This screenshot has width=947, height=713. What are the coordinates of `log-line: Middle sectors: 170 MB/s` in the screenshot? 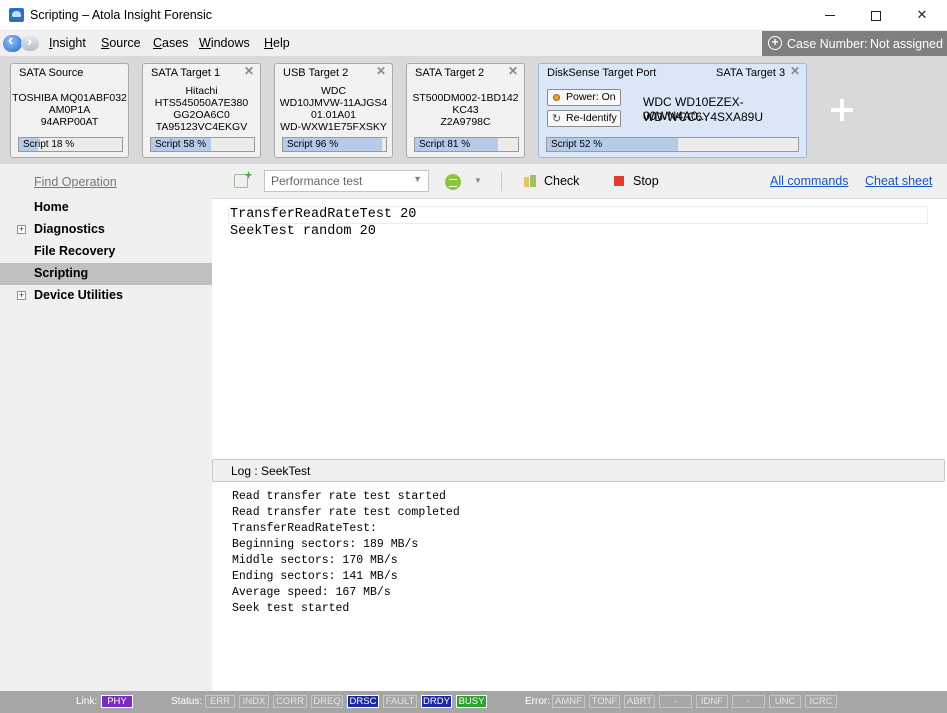 It's located at (315, 560).